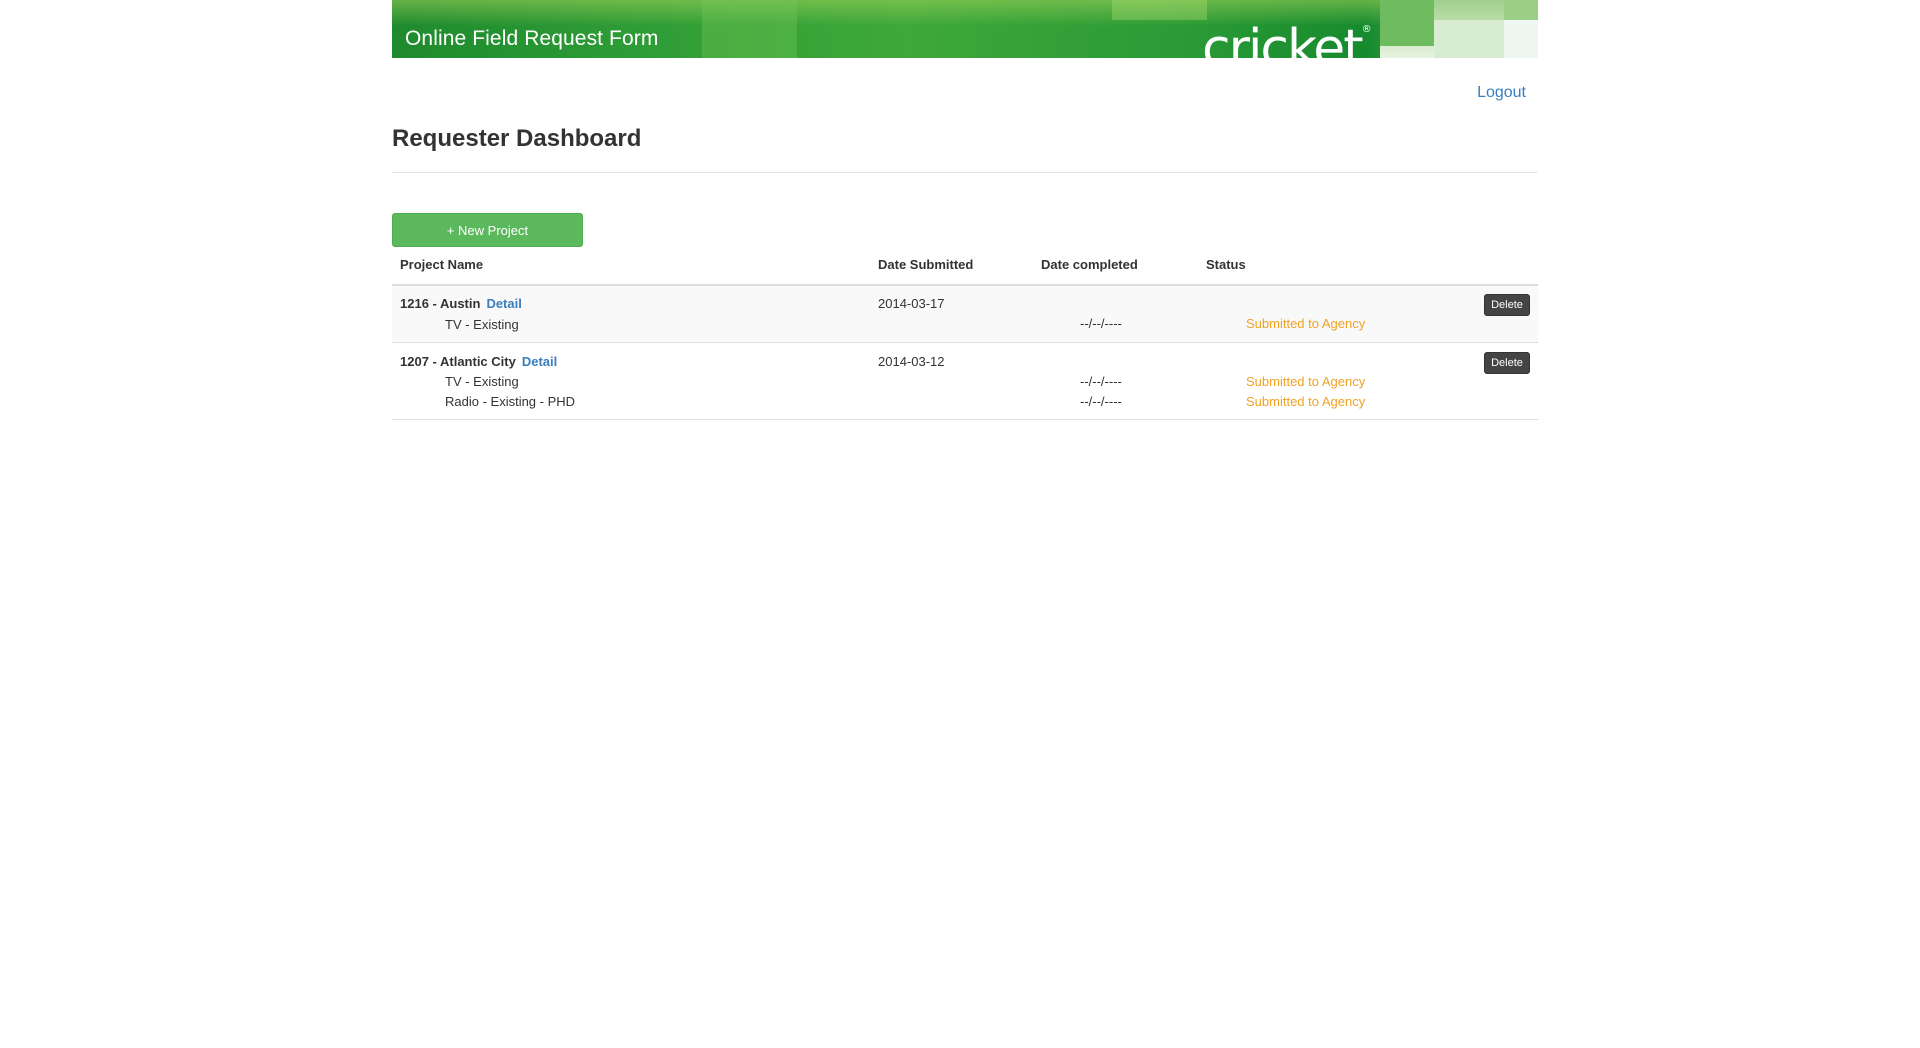  Describe the element at coordinates (1366, 29) in the screenshot. I see `registered-mark: ®` at that location.